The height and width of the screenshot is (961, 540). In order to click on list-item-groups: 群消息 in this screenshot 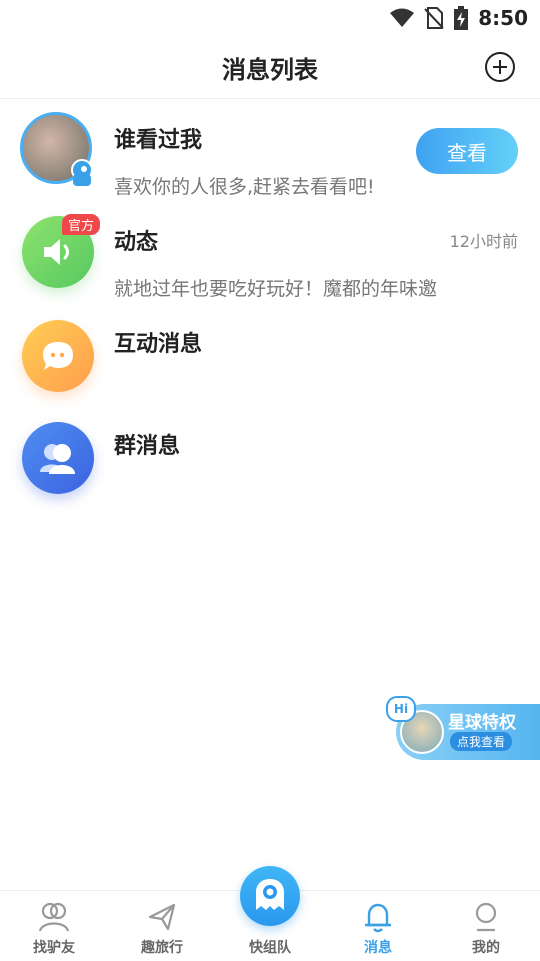, I will do `click(270, 457)`.